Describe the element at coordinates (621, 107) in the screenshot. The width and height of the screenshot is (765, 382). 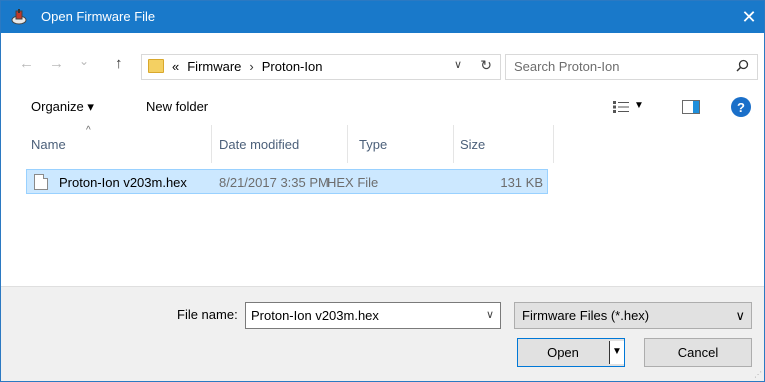
I see `view-options-icon` at that location.